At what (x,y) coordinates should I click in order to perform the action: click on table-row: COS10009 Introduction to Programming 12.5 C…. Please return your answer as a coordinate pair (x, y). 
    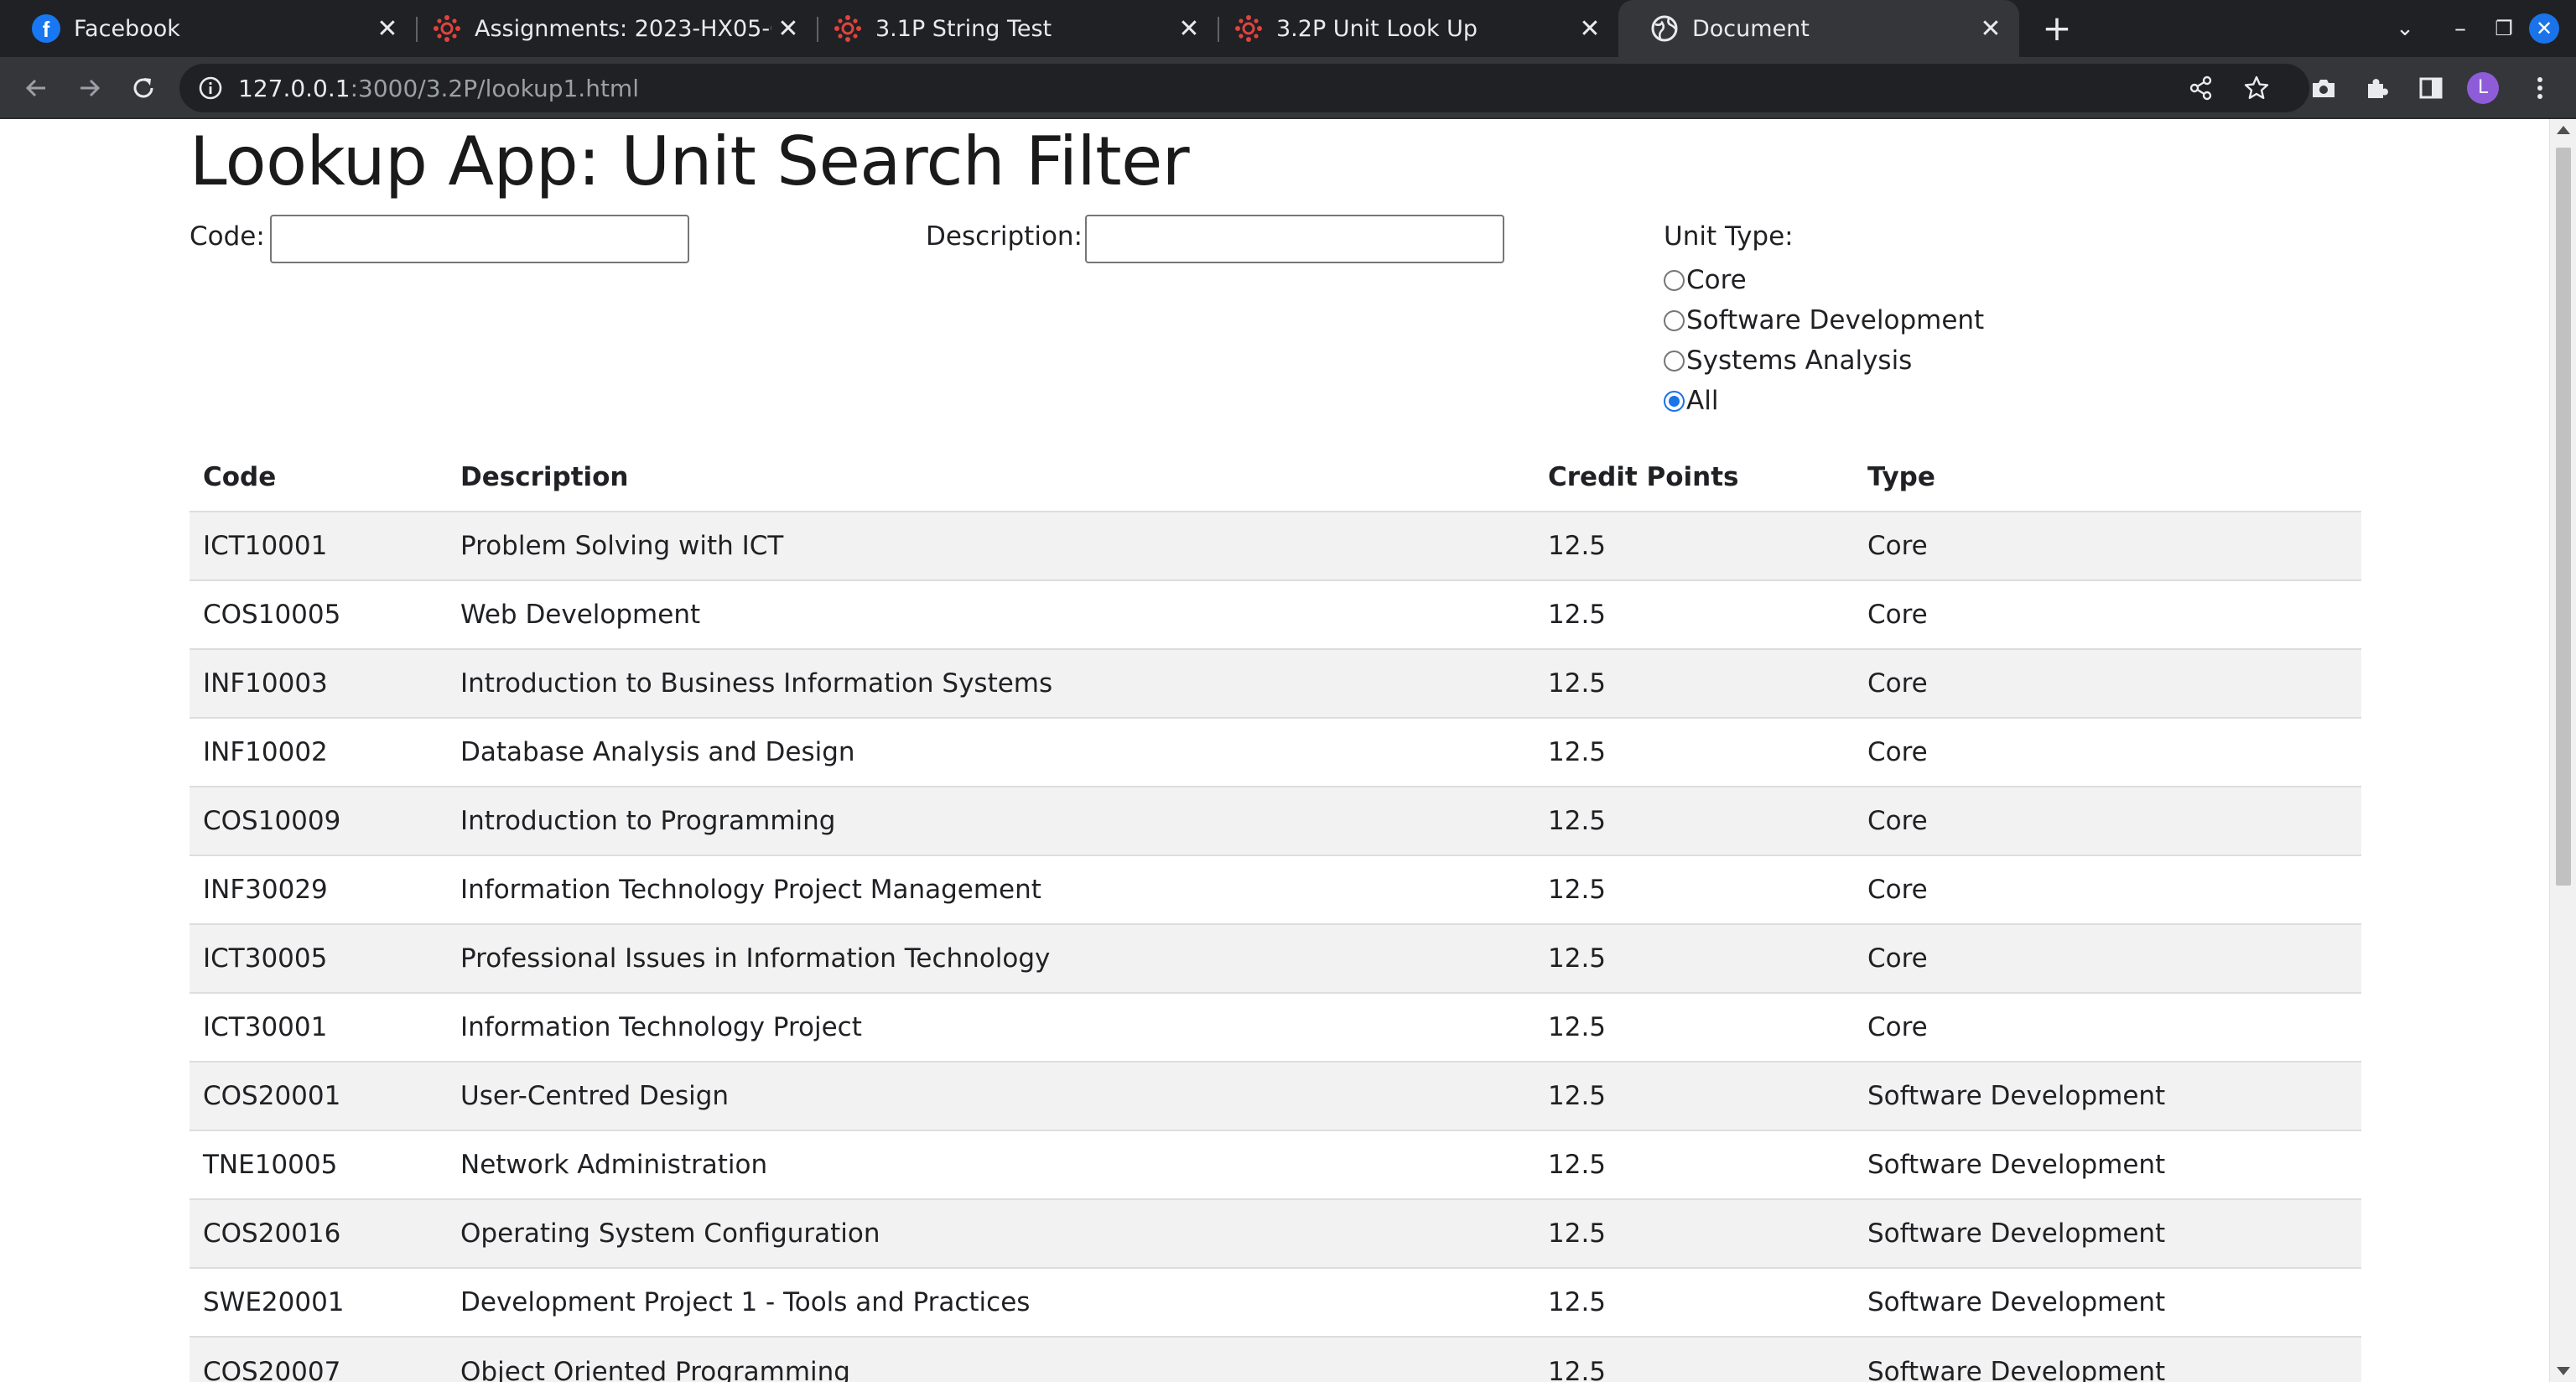
    Looking at the image, I should click on (1275, 820).